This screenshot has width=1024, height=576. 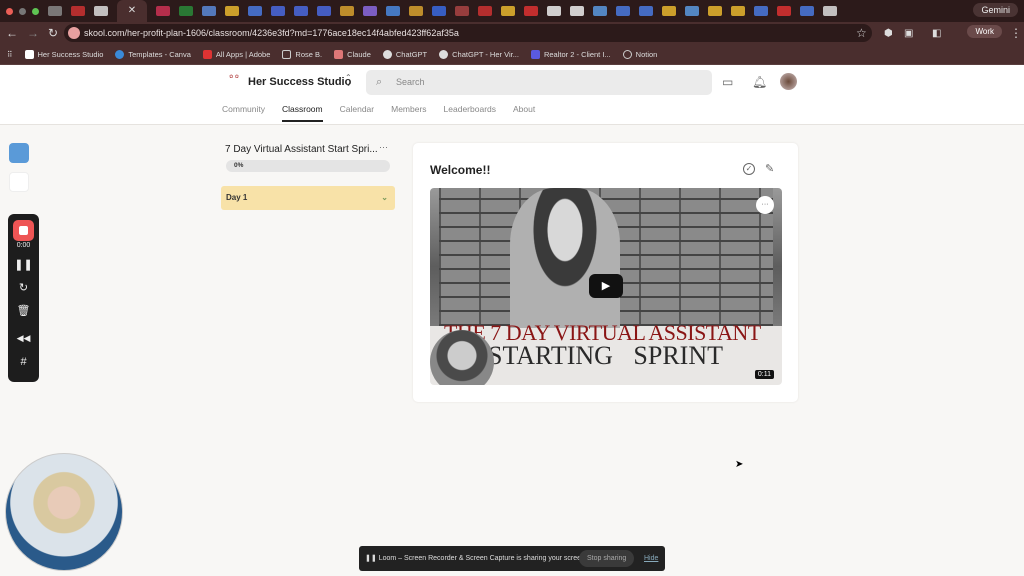 What do you see at coordinates (372, 558) in the screenshot?
I see `pause-share-icon: ❚❚` at bounding box center [372, 558].